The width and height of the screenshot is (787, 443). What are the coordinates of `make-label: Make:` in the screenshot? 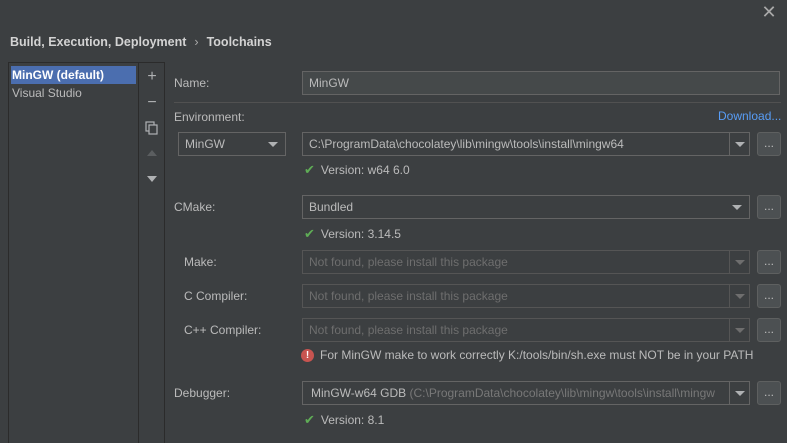 It's located at (200, 262).